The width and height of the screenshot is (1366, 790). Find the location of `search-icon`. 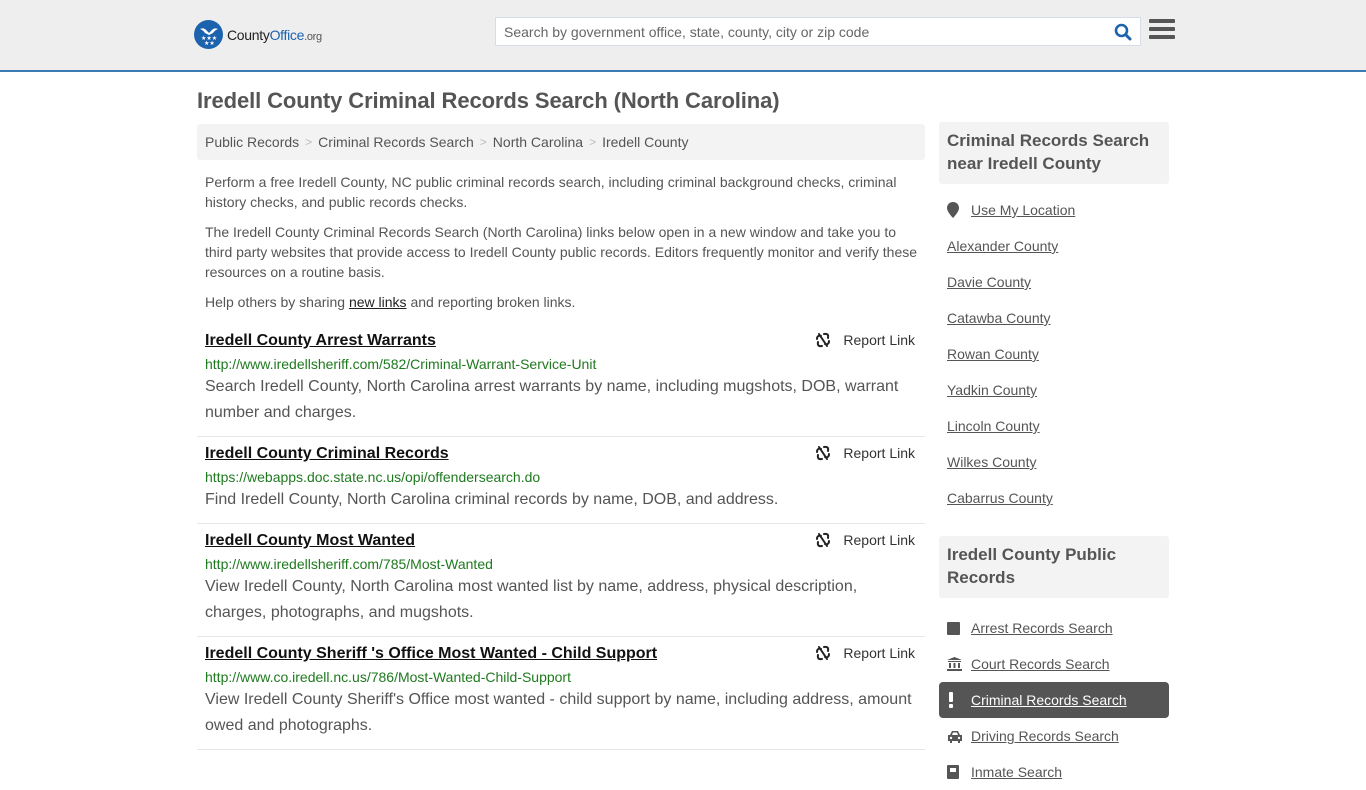

search-icon is located at coordinates (1123, 31).